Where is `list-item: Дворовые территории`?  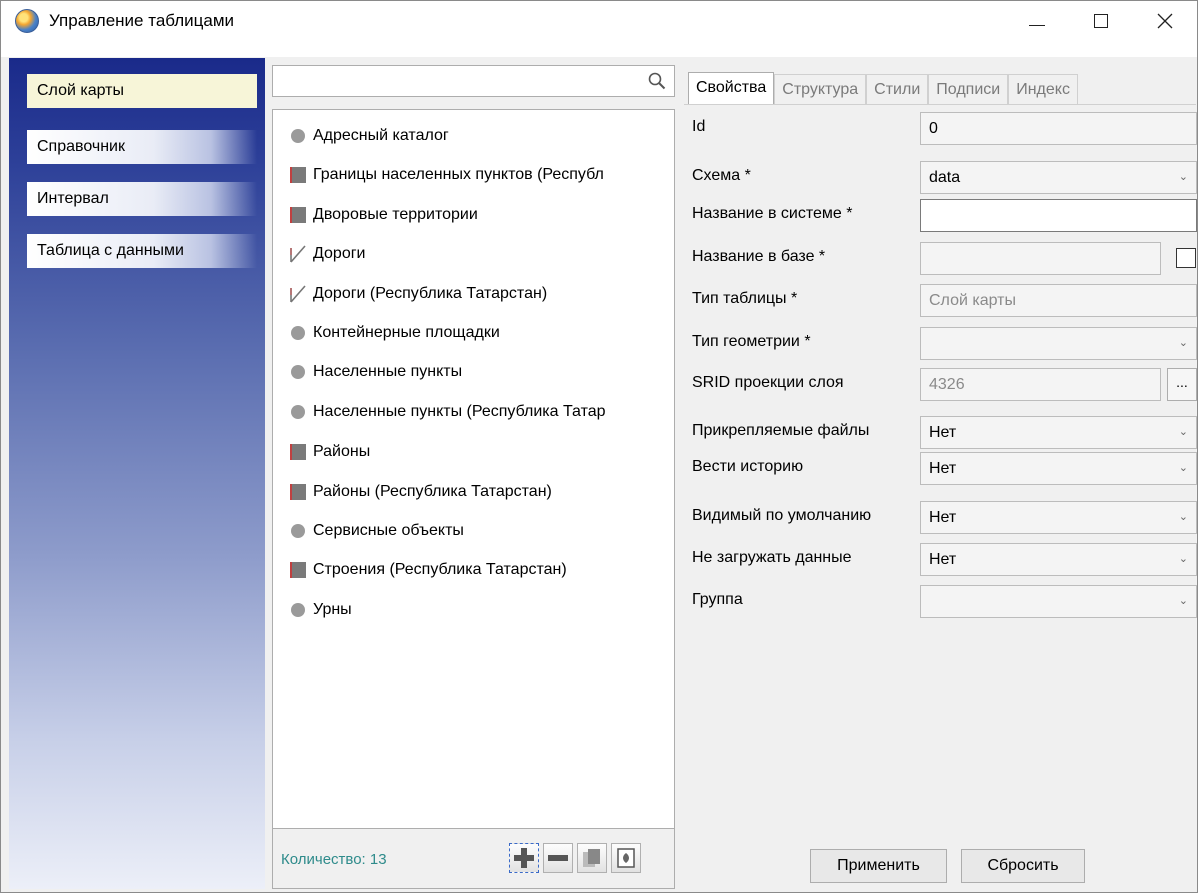
list-item: Дворовые территории is located at coordinates (383, 215).